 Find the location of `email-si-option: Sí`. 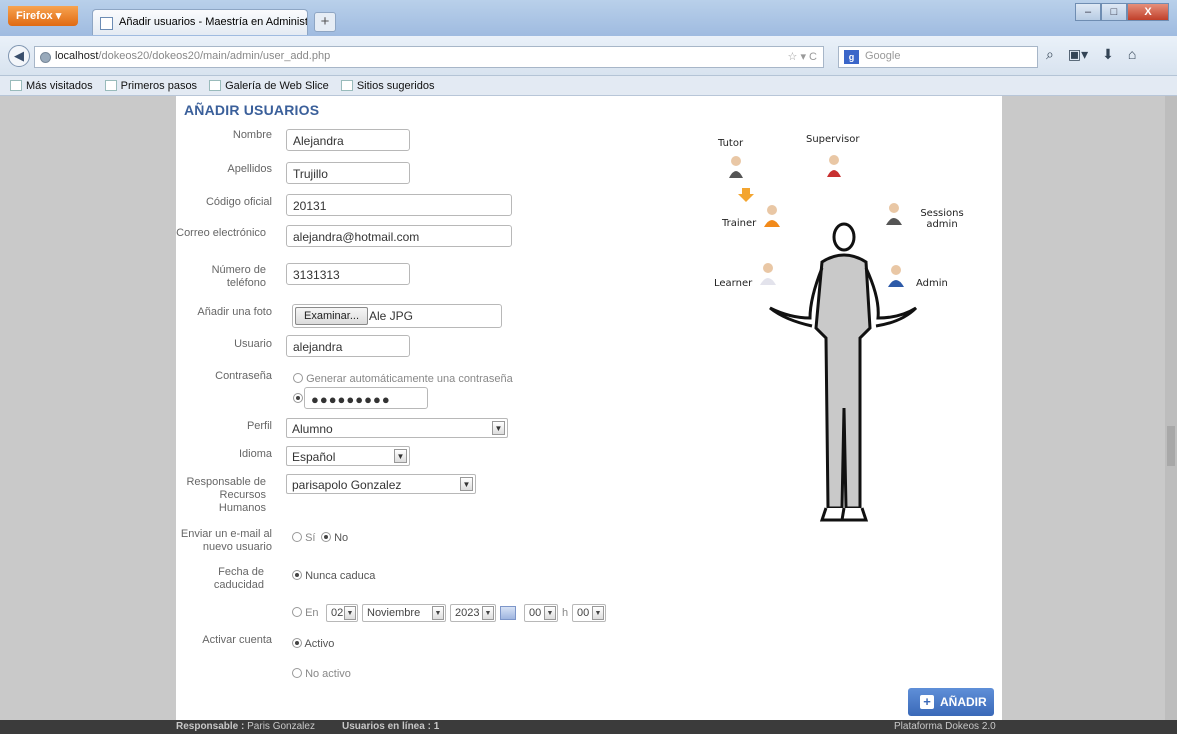

email-si-option: Sí is located at coordinates (303, 538).